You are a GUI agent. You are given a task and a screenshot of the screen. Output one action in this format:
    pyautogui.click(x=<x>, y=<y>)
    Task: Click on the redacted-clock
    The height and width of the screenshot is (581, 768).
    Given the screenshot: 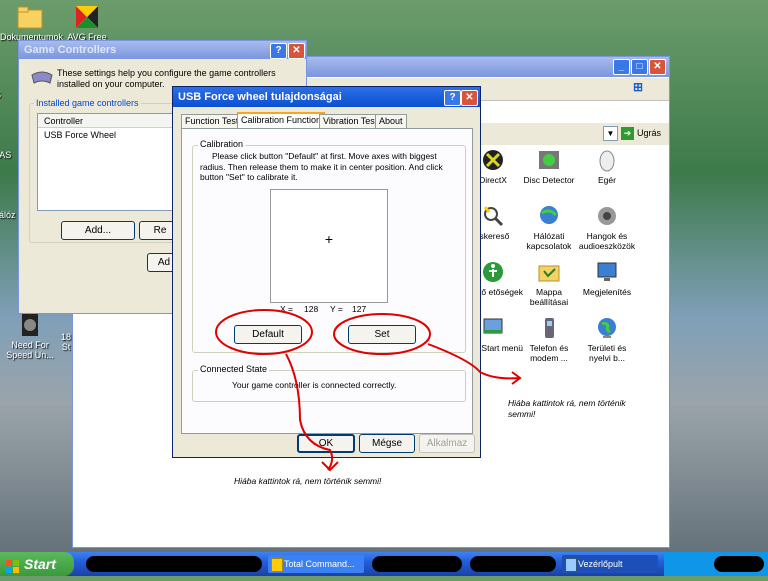 What is the action you would take?
    pyautogui.click(x=739, y=564)
    